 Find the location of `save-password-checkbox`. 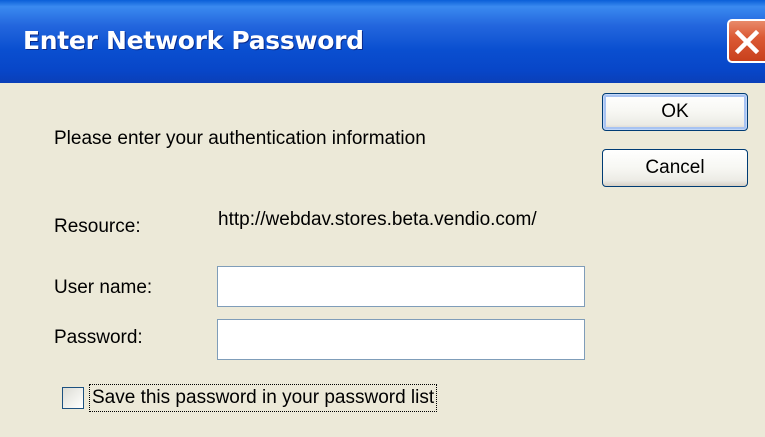

save-password-checkbox is located at coordinates (73, 398).